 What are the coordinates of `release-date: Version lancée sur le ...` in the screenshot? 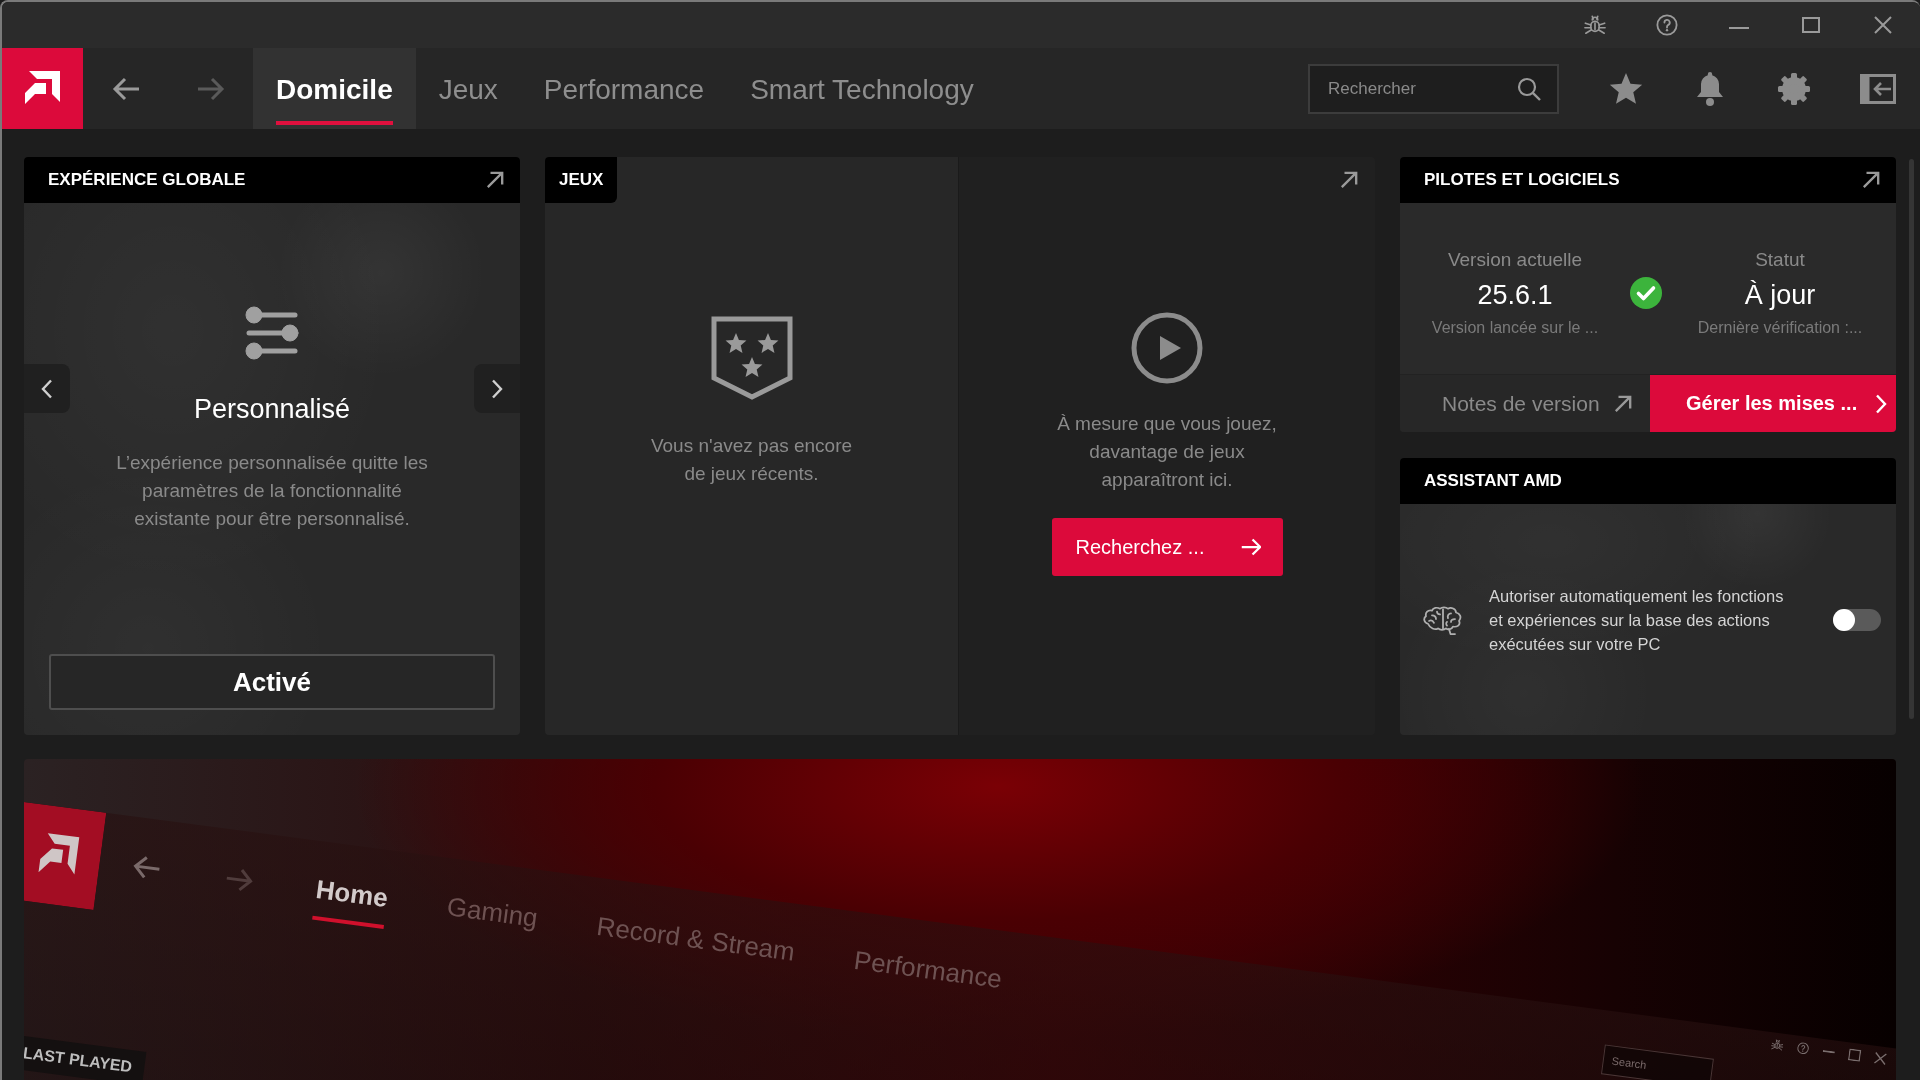 It's located at (1515, 327).